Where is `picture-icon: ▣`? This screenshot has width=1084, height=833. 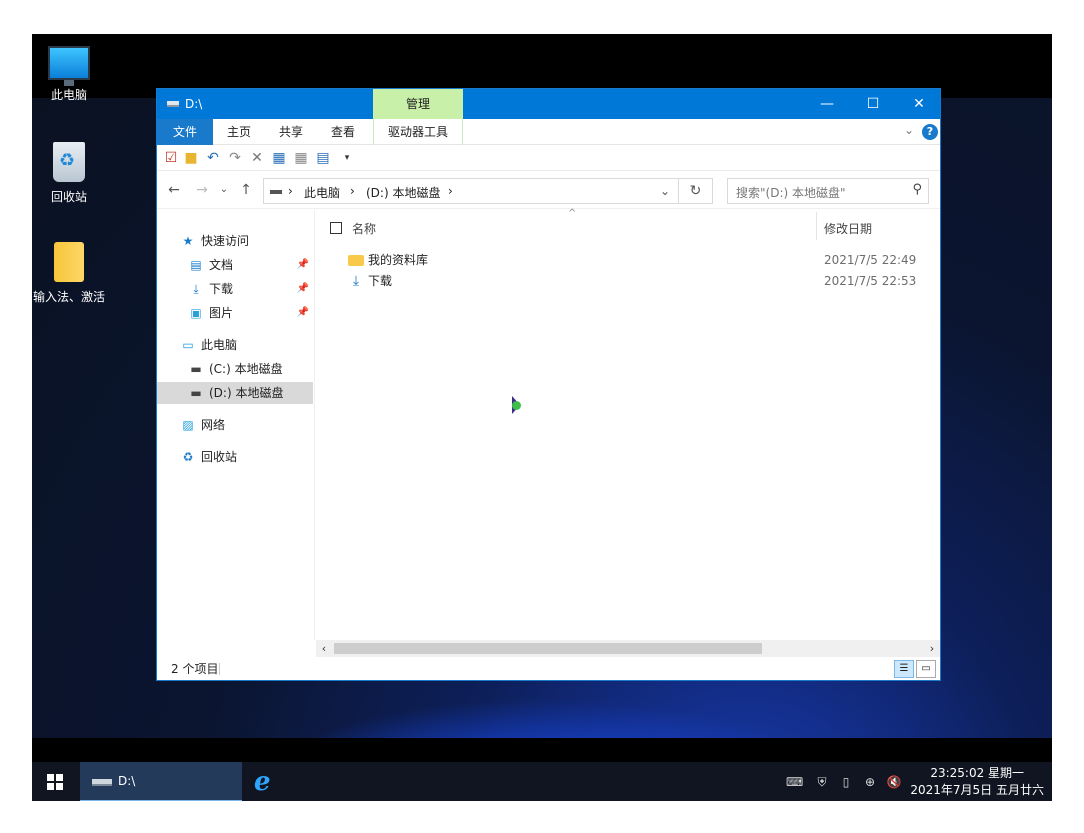
picture-icon: ▣ is located at coordinates (196, 313).